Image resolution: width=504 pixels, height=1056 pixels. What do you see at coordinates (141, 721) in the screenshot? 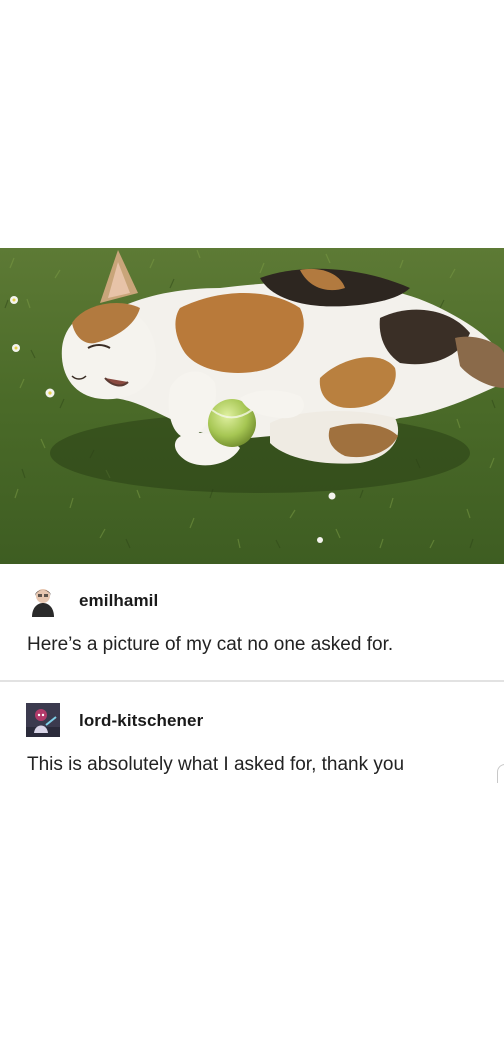
I see `post-username: lord-kitschener` at bounding box center [141, 721].